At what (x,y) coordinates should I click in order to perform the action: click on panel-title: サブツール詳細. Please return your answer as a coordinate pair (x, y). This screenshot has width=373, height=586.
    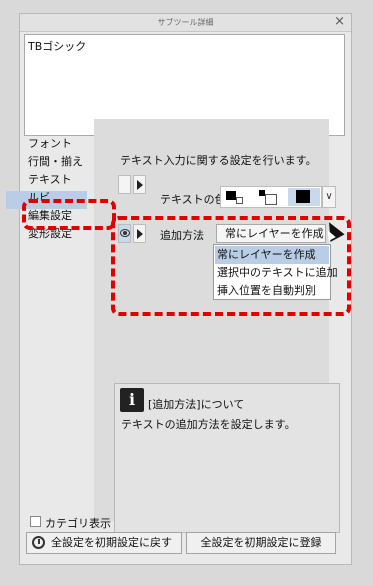
    Looking at the image, I should click on (185, 22).